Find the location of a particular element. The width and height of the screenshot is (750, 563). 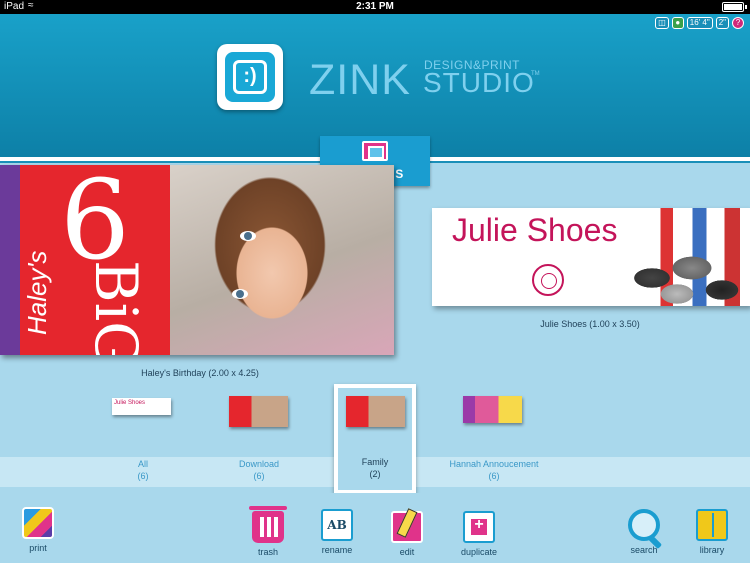

rename-label: rename is located at coordinates (337, 550).